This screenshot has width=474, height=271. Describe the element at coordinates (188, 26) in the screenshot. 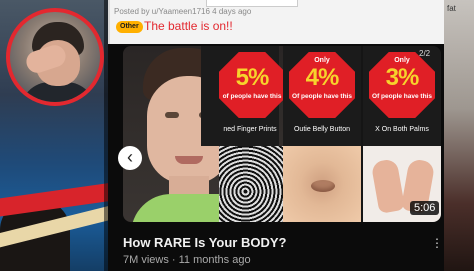

I see `post-title: The battle is on!!` at that location.